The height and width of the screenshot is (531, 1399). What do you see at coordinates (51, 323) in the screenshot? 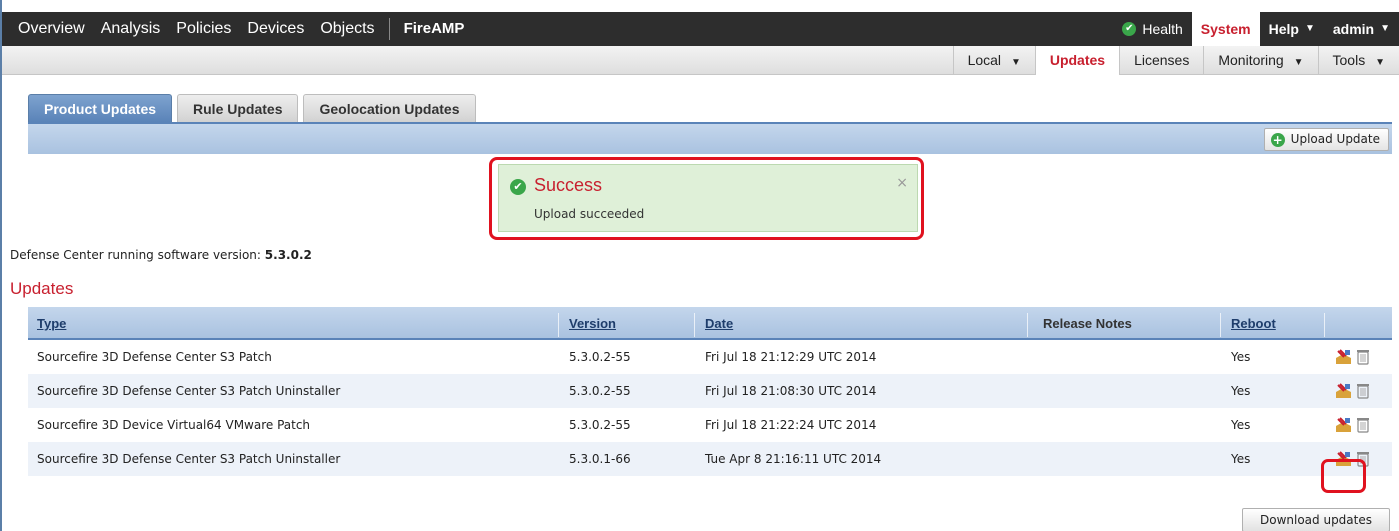
I see `header-type: Type` at bounding box center [51, 323].